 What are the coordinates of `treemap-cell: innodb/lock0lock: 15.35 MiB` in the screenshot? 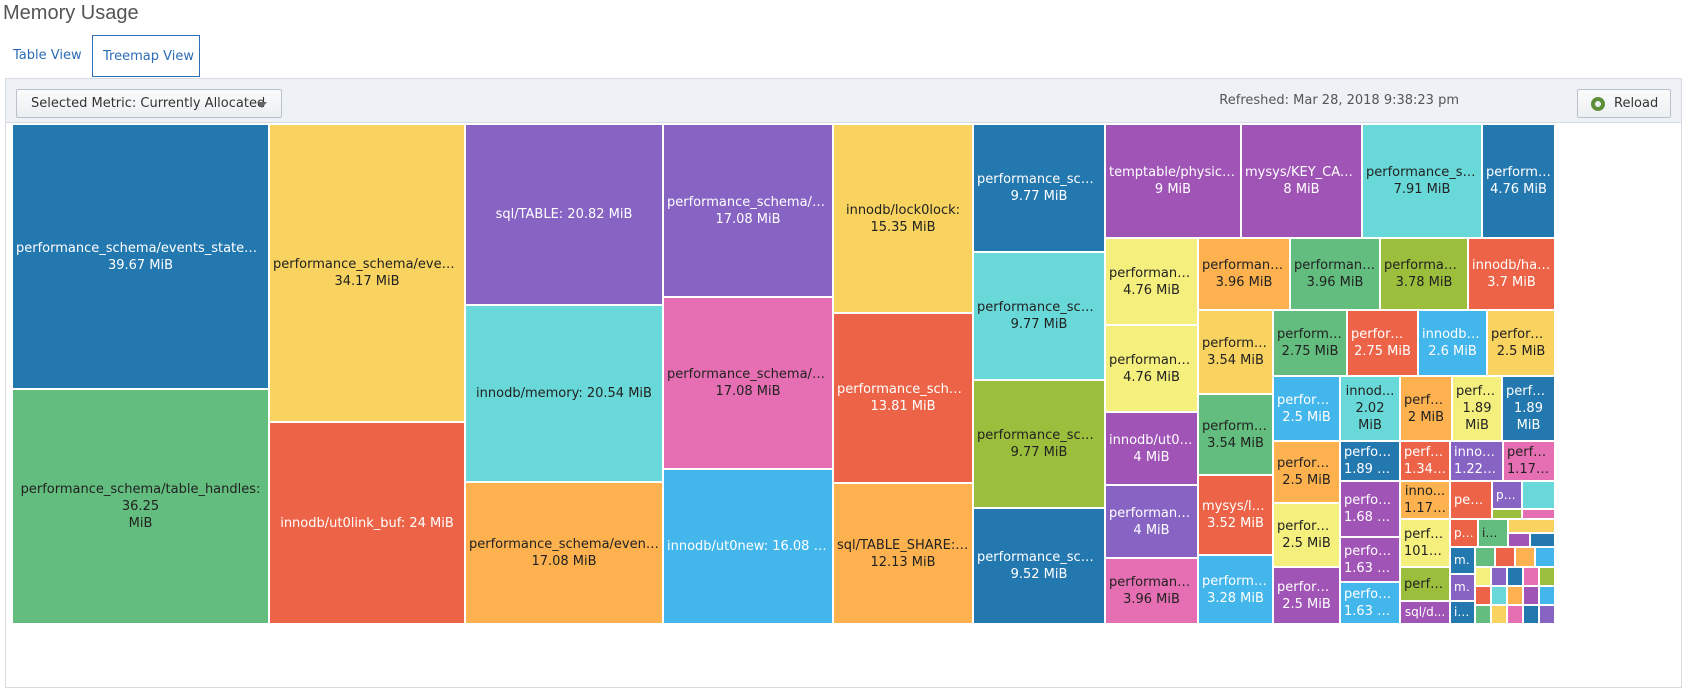 It's located at (903, 218).